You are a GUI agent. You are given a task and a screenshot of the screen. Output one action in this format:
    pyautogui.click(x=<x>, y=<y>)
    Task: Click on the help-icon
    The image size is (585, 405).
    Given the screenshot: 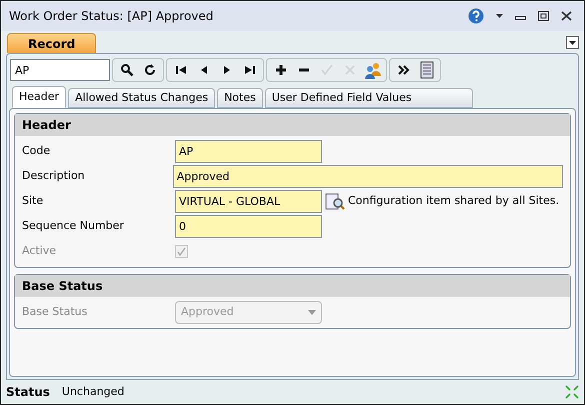 What is the action you would take?
    pyautogui.click(x=476, y=16)
    